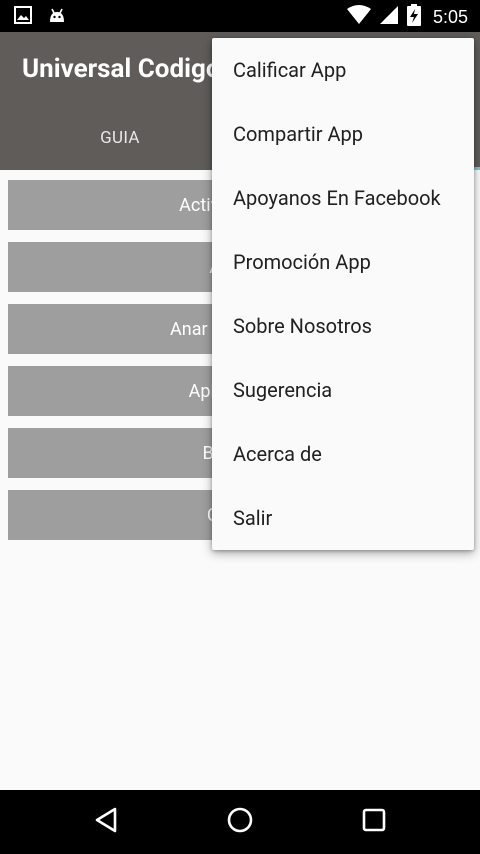 The width and height of the screenshot is (480, 854). Describe the element at coordinates (343, 390) in the screenshot. I see `menu-item-sugerencia: Sugerencia` at that location.